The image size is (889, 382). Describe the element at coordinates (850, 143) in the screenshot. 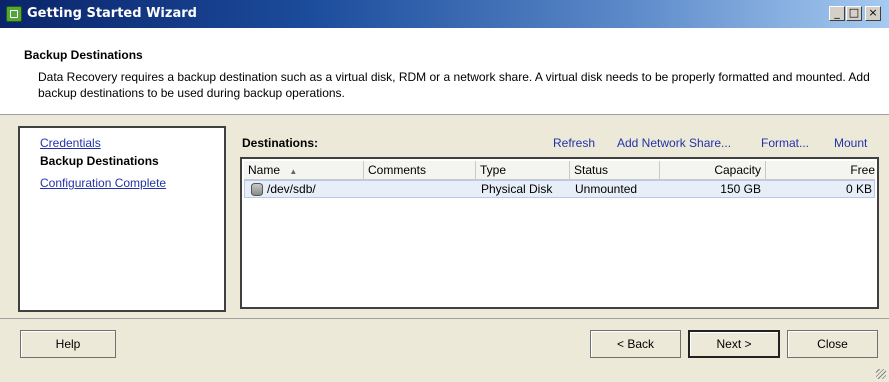

I see `mount-link: Mount` at that location.